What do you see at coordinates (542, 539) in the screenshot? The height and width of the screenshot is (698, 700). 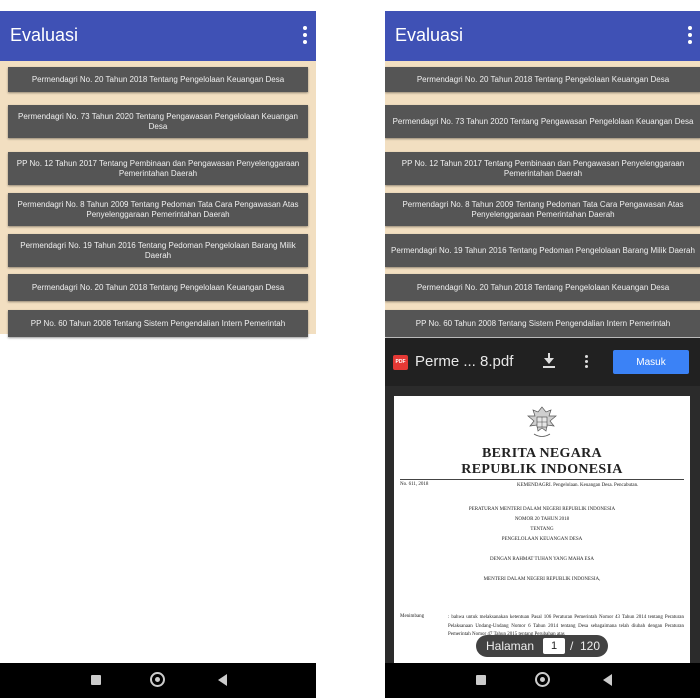 I see `regulation-subject: PENGELOLAAN KEUANGAN DESA` at bounding box center [542, 539].